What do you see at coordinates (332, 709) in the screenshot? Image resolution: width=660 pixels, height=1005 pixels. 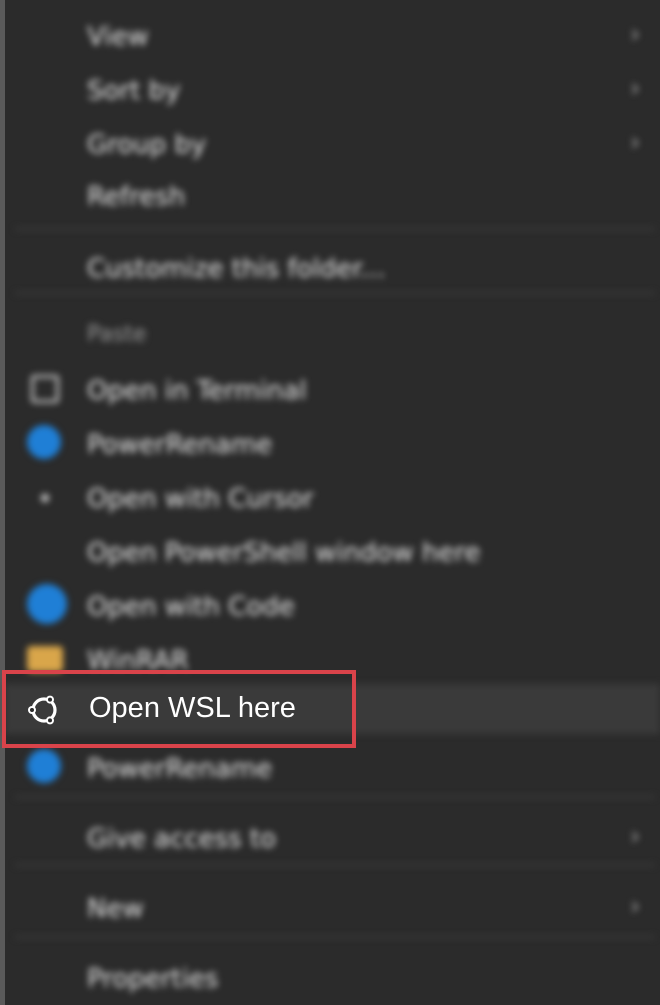 I see `menu-item-open-wsl: Open WSL here` at bounding box center [332, 709].